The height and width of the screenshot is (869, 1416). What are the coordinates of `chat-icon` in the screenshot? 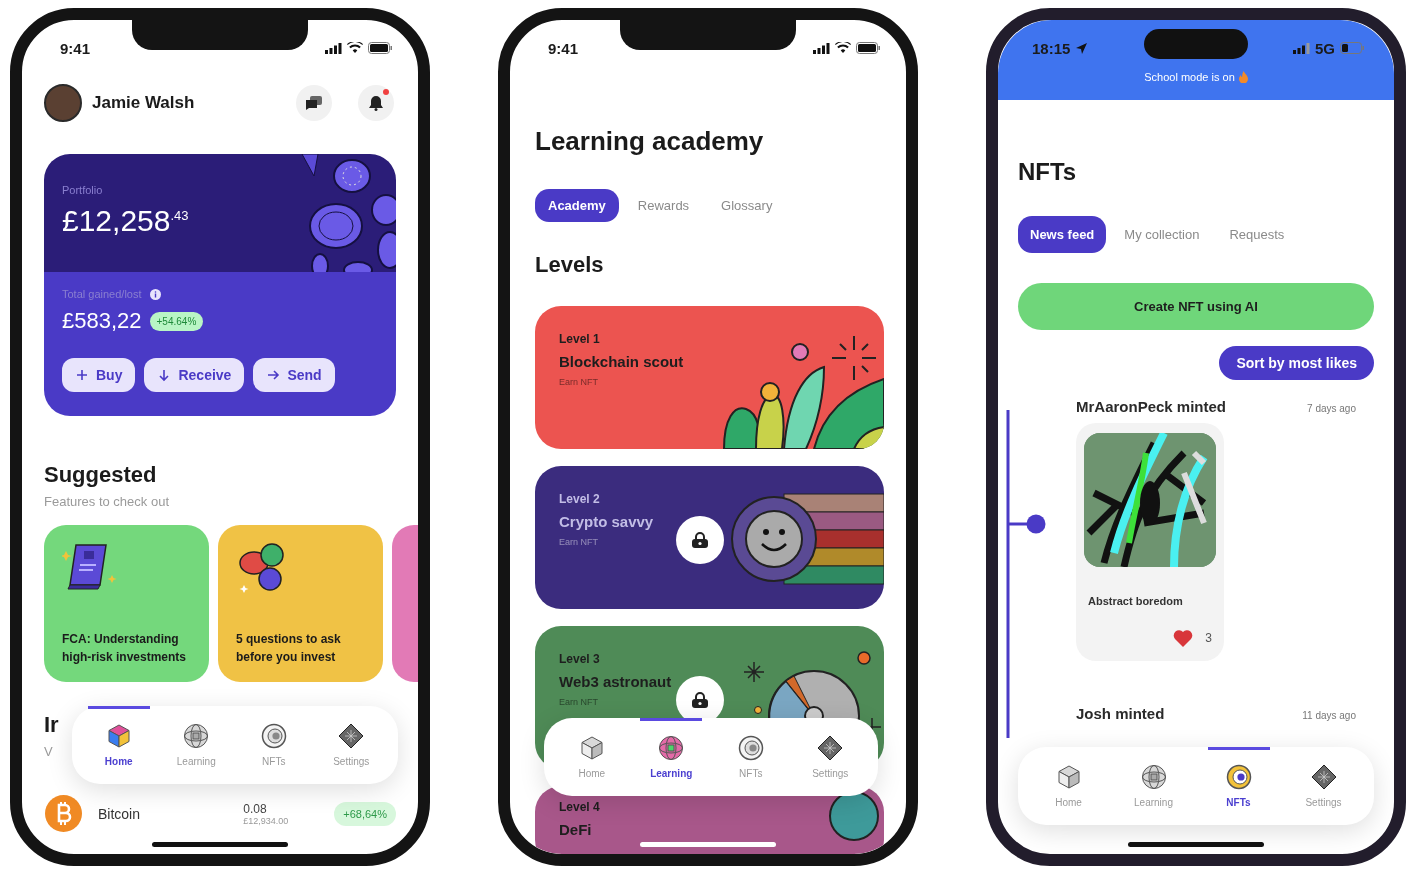 It's located at (314, 103).